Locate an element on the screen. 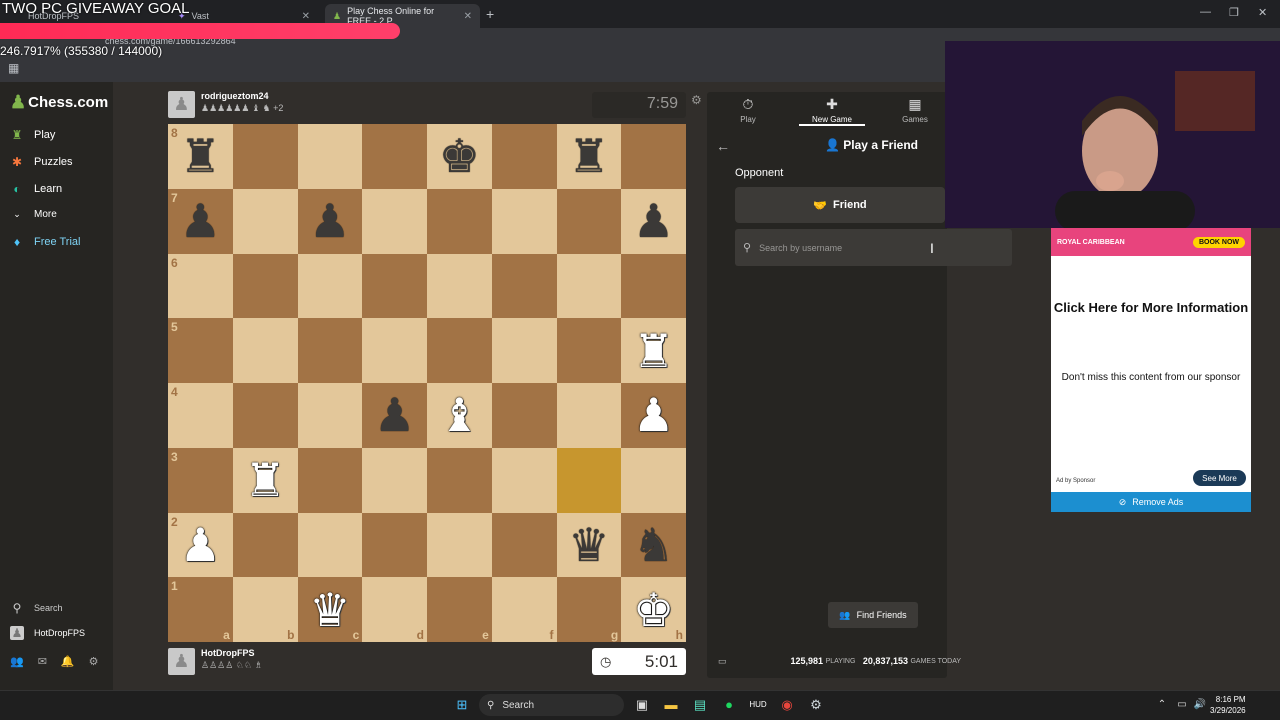 The image size is (1280, 720). square-h4: ♟ is located at coordinates (653, 415).